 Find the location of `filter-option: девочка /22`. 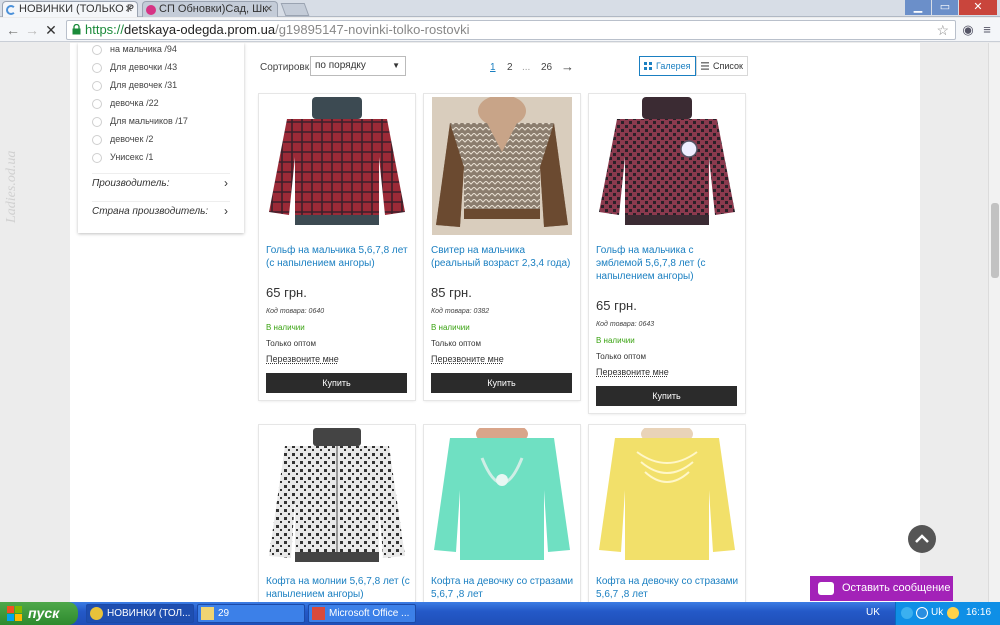

filter-option: девочка /22 is located at coordinates (125, 103).